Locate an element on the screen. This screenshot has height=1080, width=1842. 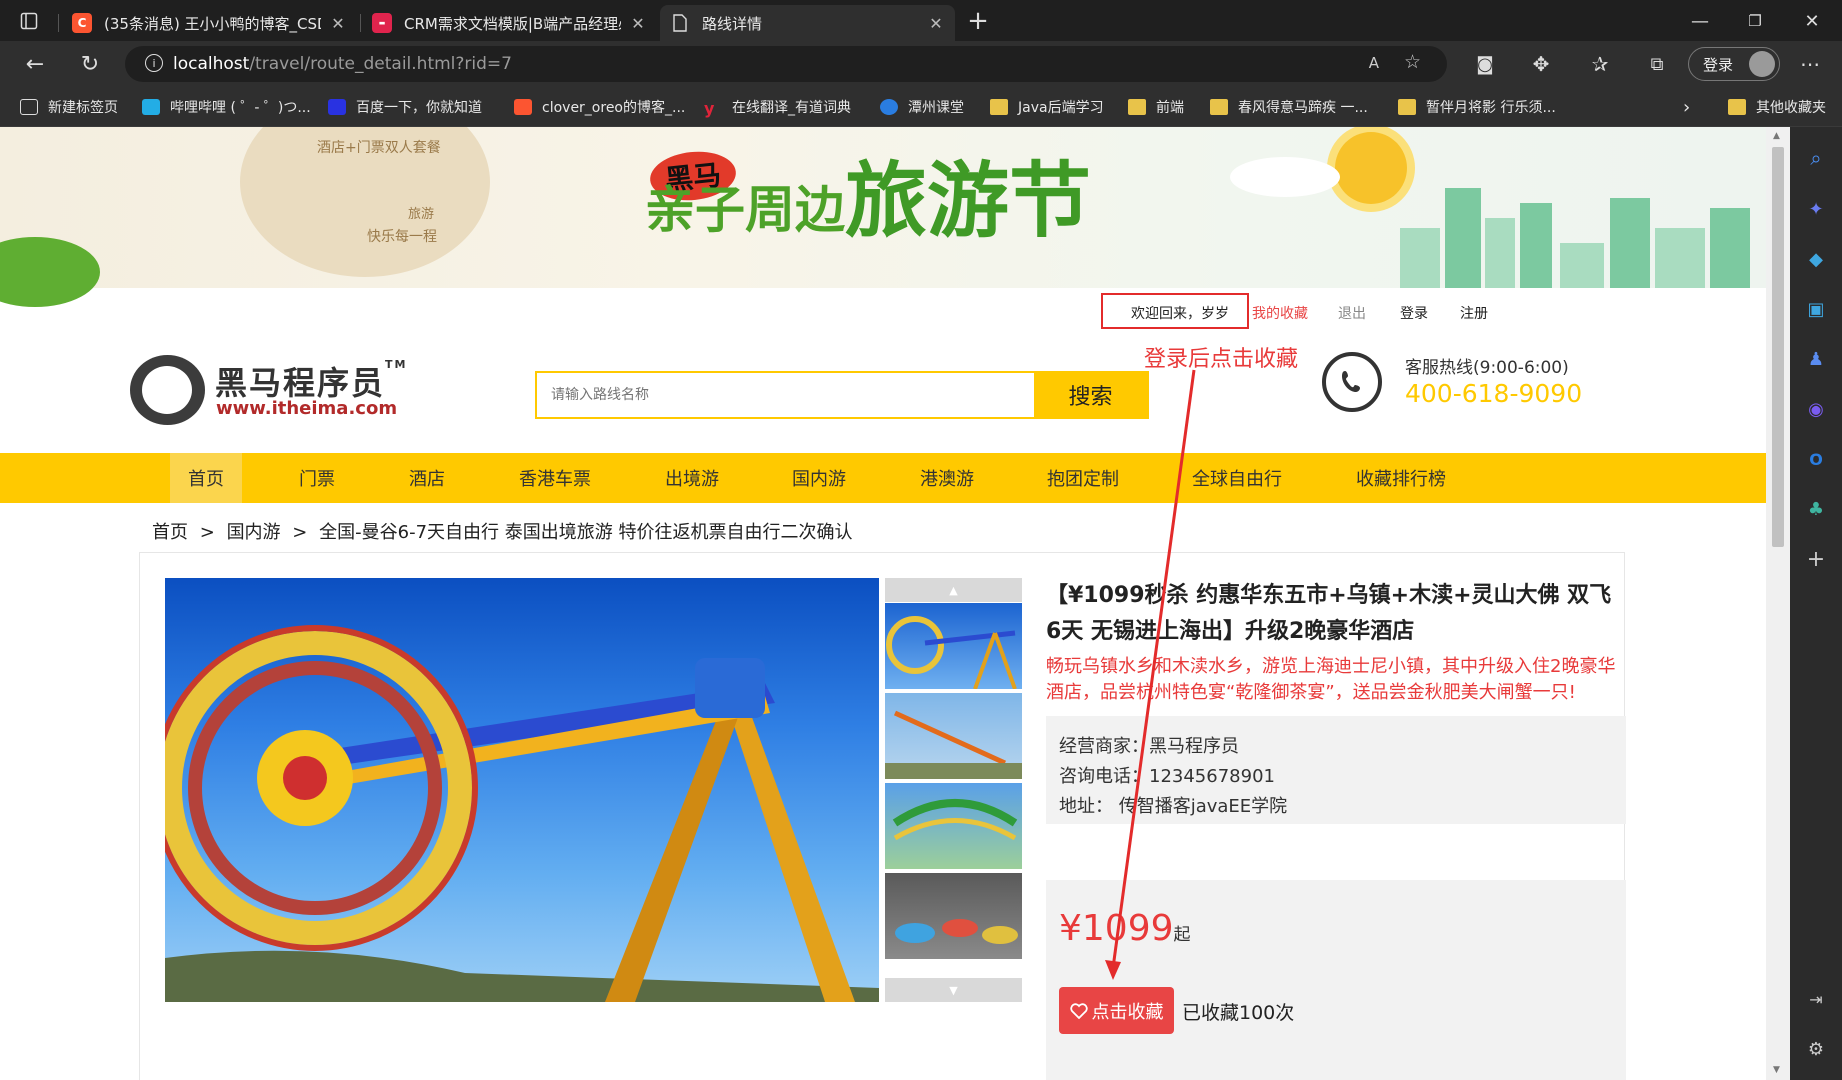
bookmark-folder: Java后端学习 is located at coordinates (1047, 107).